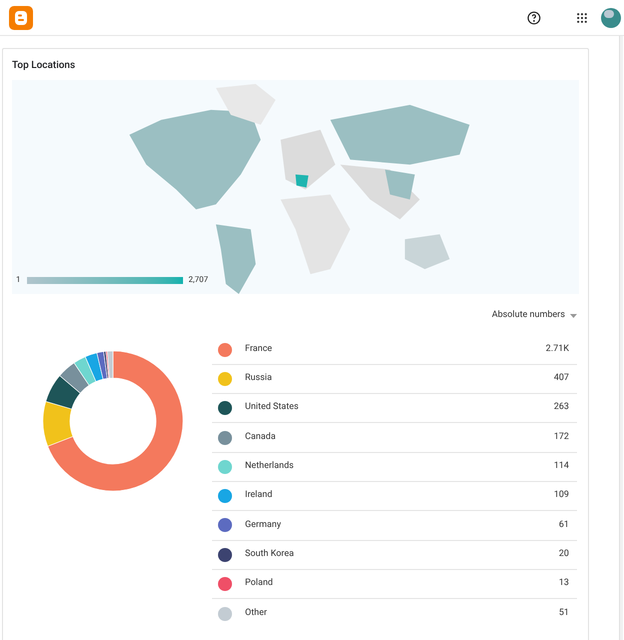 Image resolution: width=624 pixels, height=640 pixels. Describe the element at coordinates (269, 554) in the screenshot. I see `country-label: South Korea` at that location.